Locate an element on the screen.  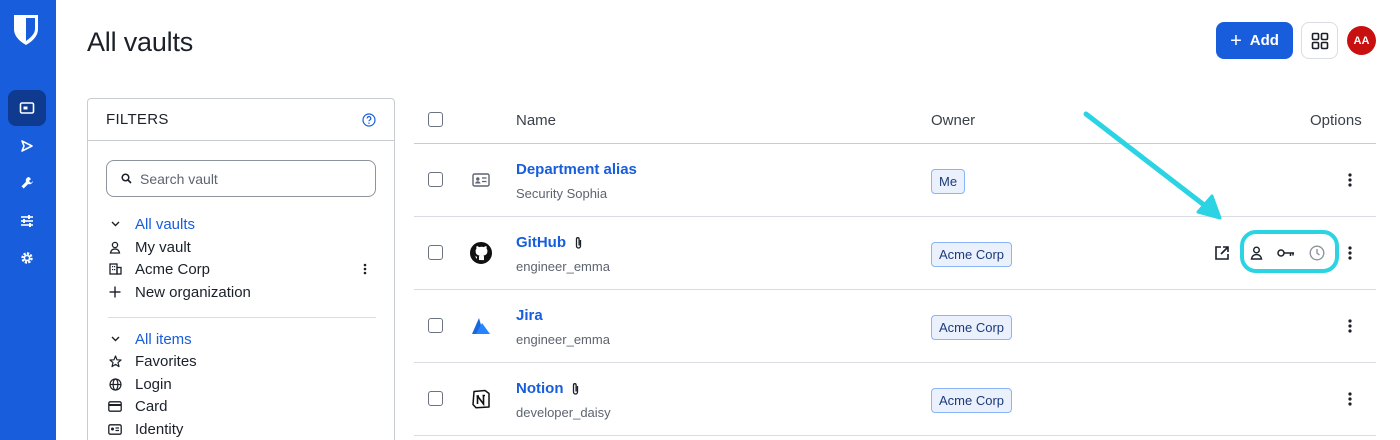
nav-tools is located at coordinates (27, 183).